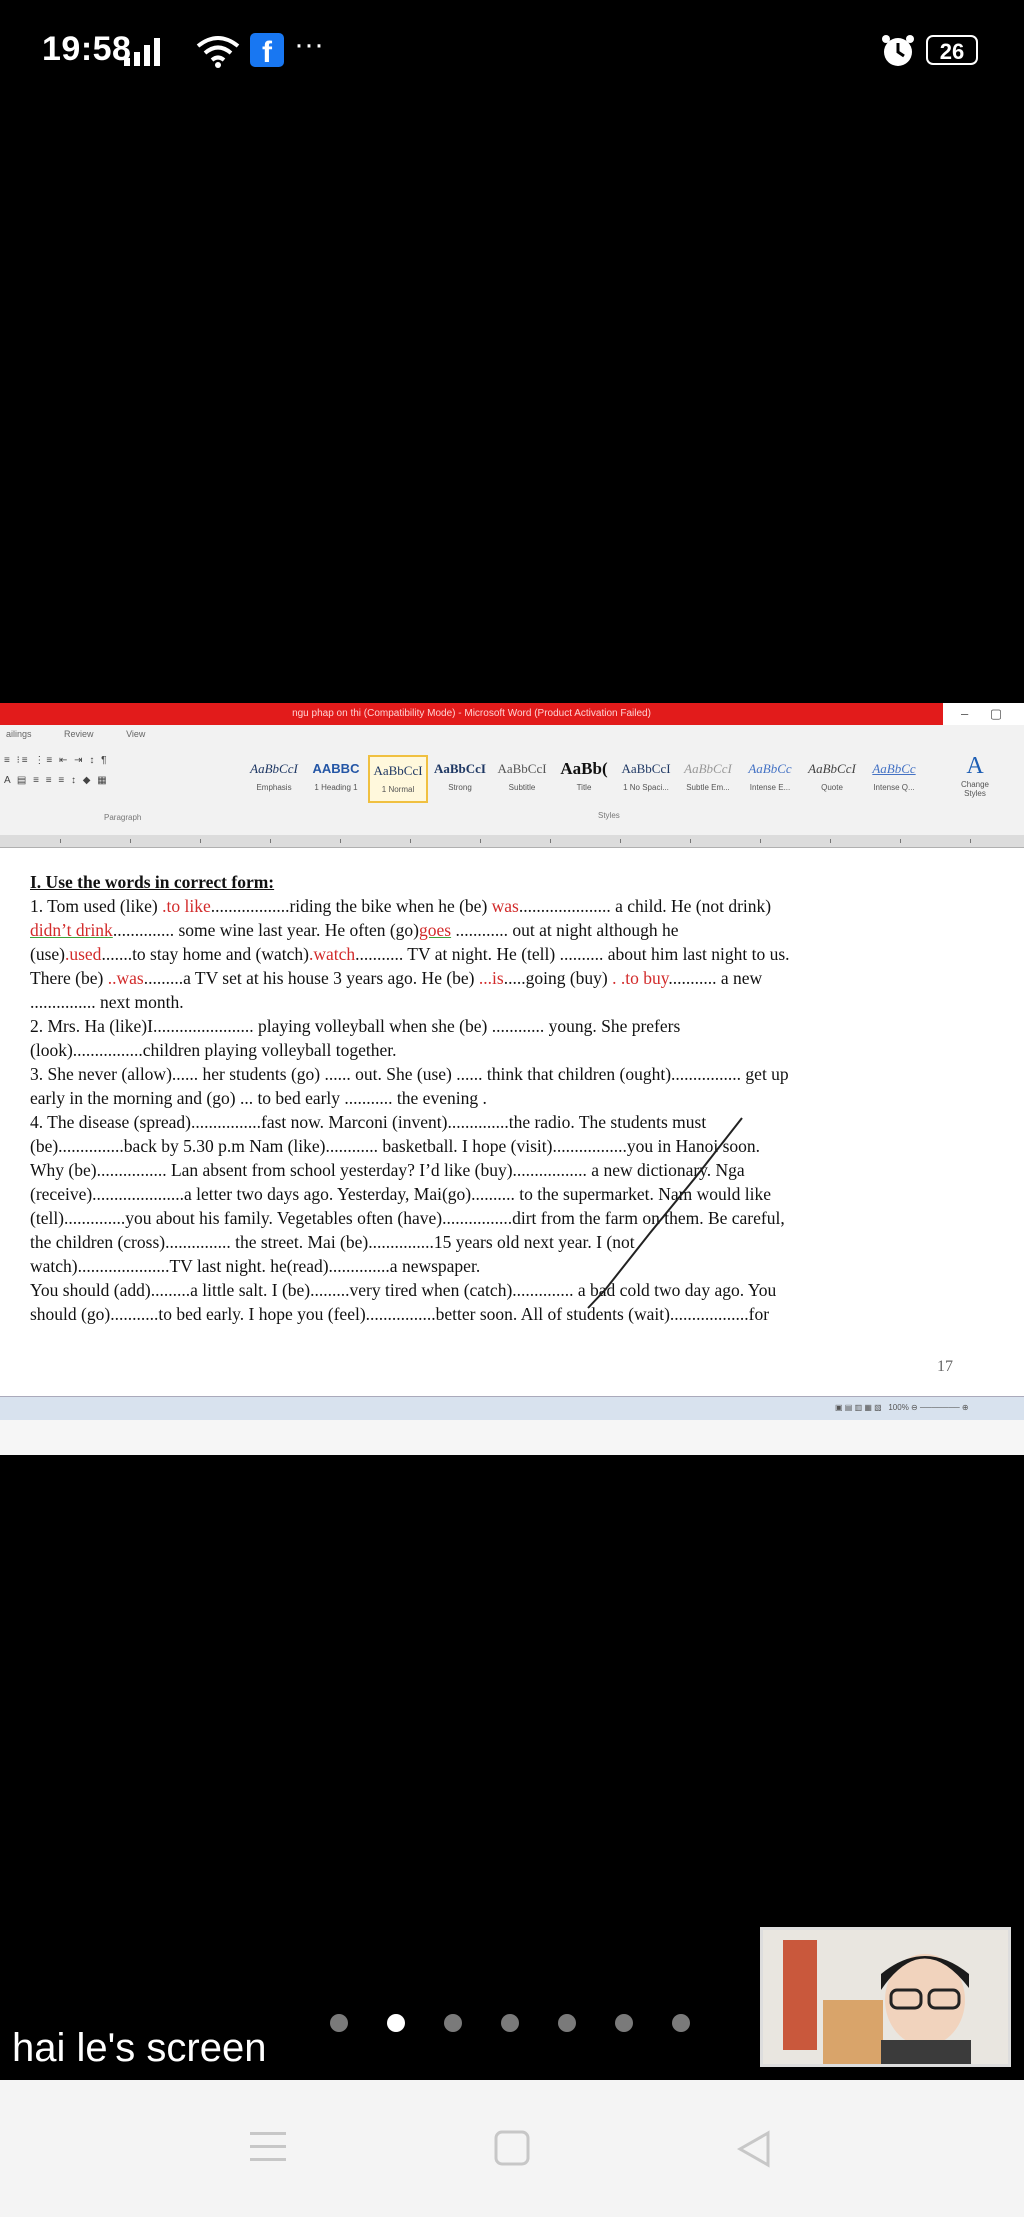 The image size is (1024, 2217). Describe the element at coordinates (945, 1366) in the screenshot. I see `page-number: 17` at that location.